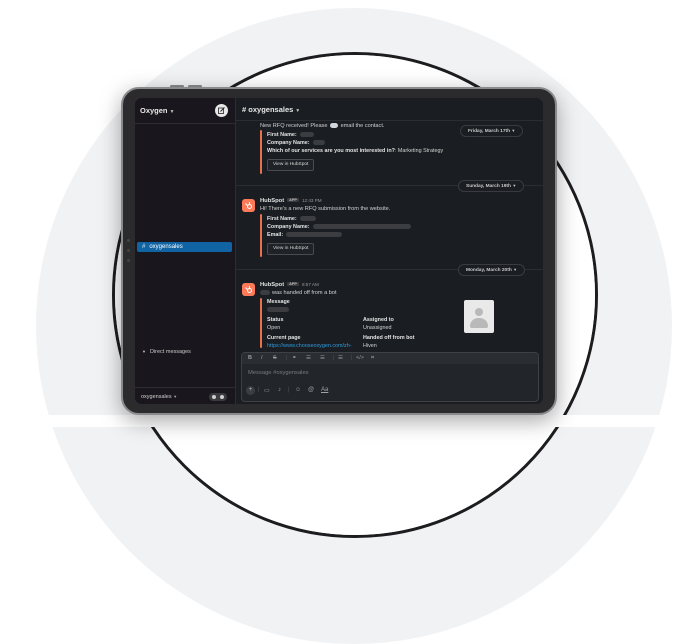  I want to click on channel-header: # oxygensales ▼, so click(389, 109).